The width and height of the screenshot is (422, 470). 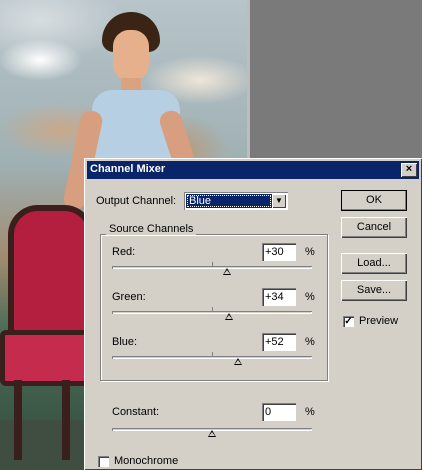 I want to click on green-channel-label: Green:, so click(x=129, y=297).